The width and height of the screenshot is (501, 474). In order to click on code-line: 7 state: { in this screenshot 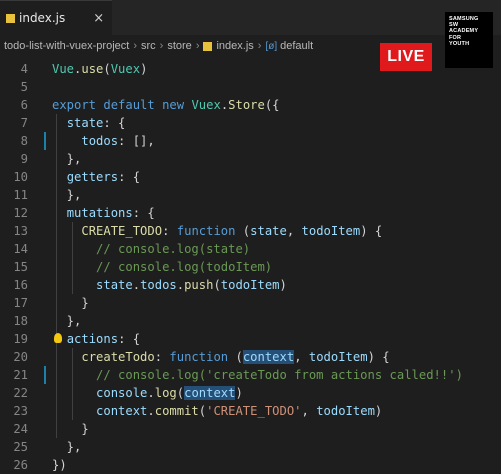, I will do `click(250, 123)`.